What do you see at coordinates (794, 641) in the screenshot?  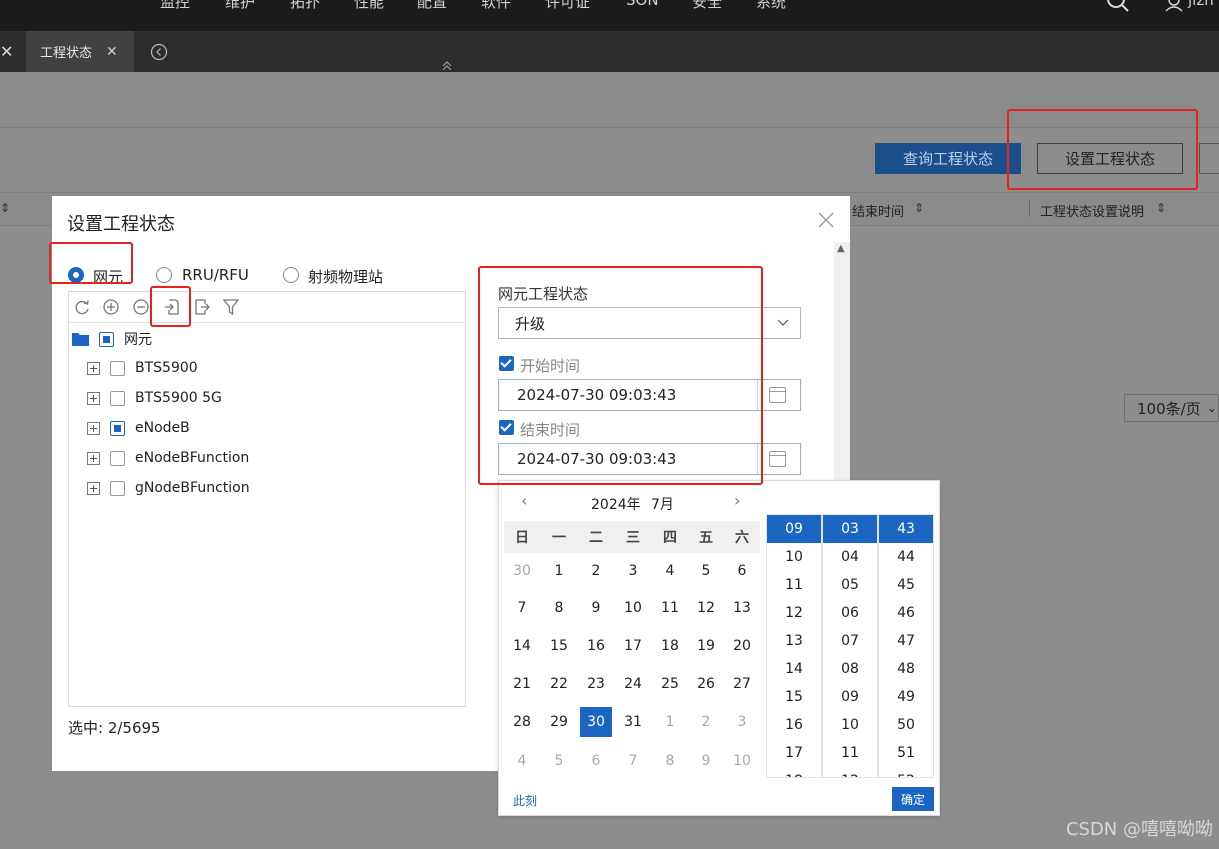 I see `hour-option: 13` at bounding box center [794, 641].